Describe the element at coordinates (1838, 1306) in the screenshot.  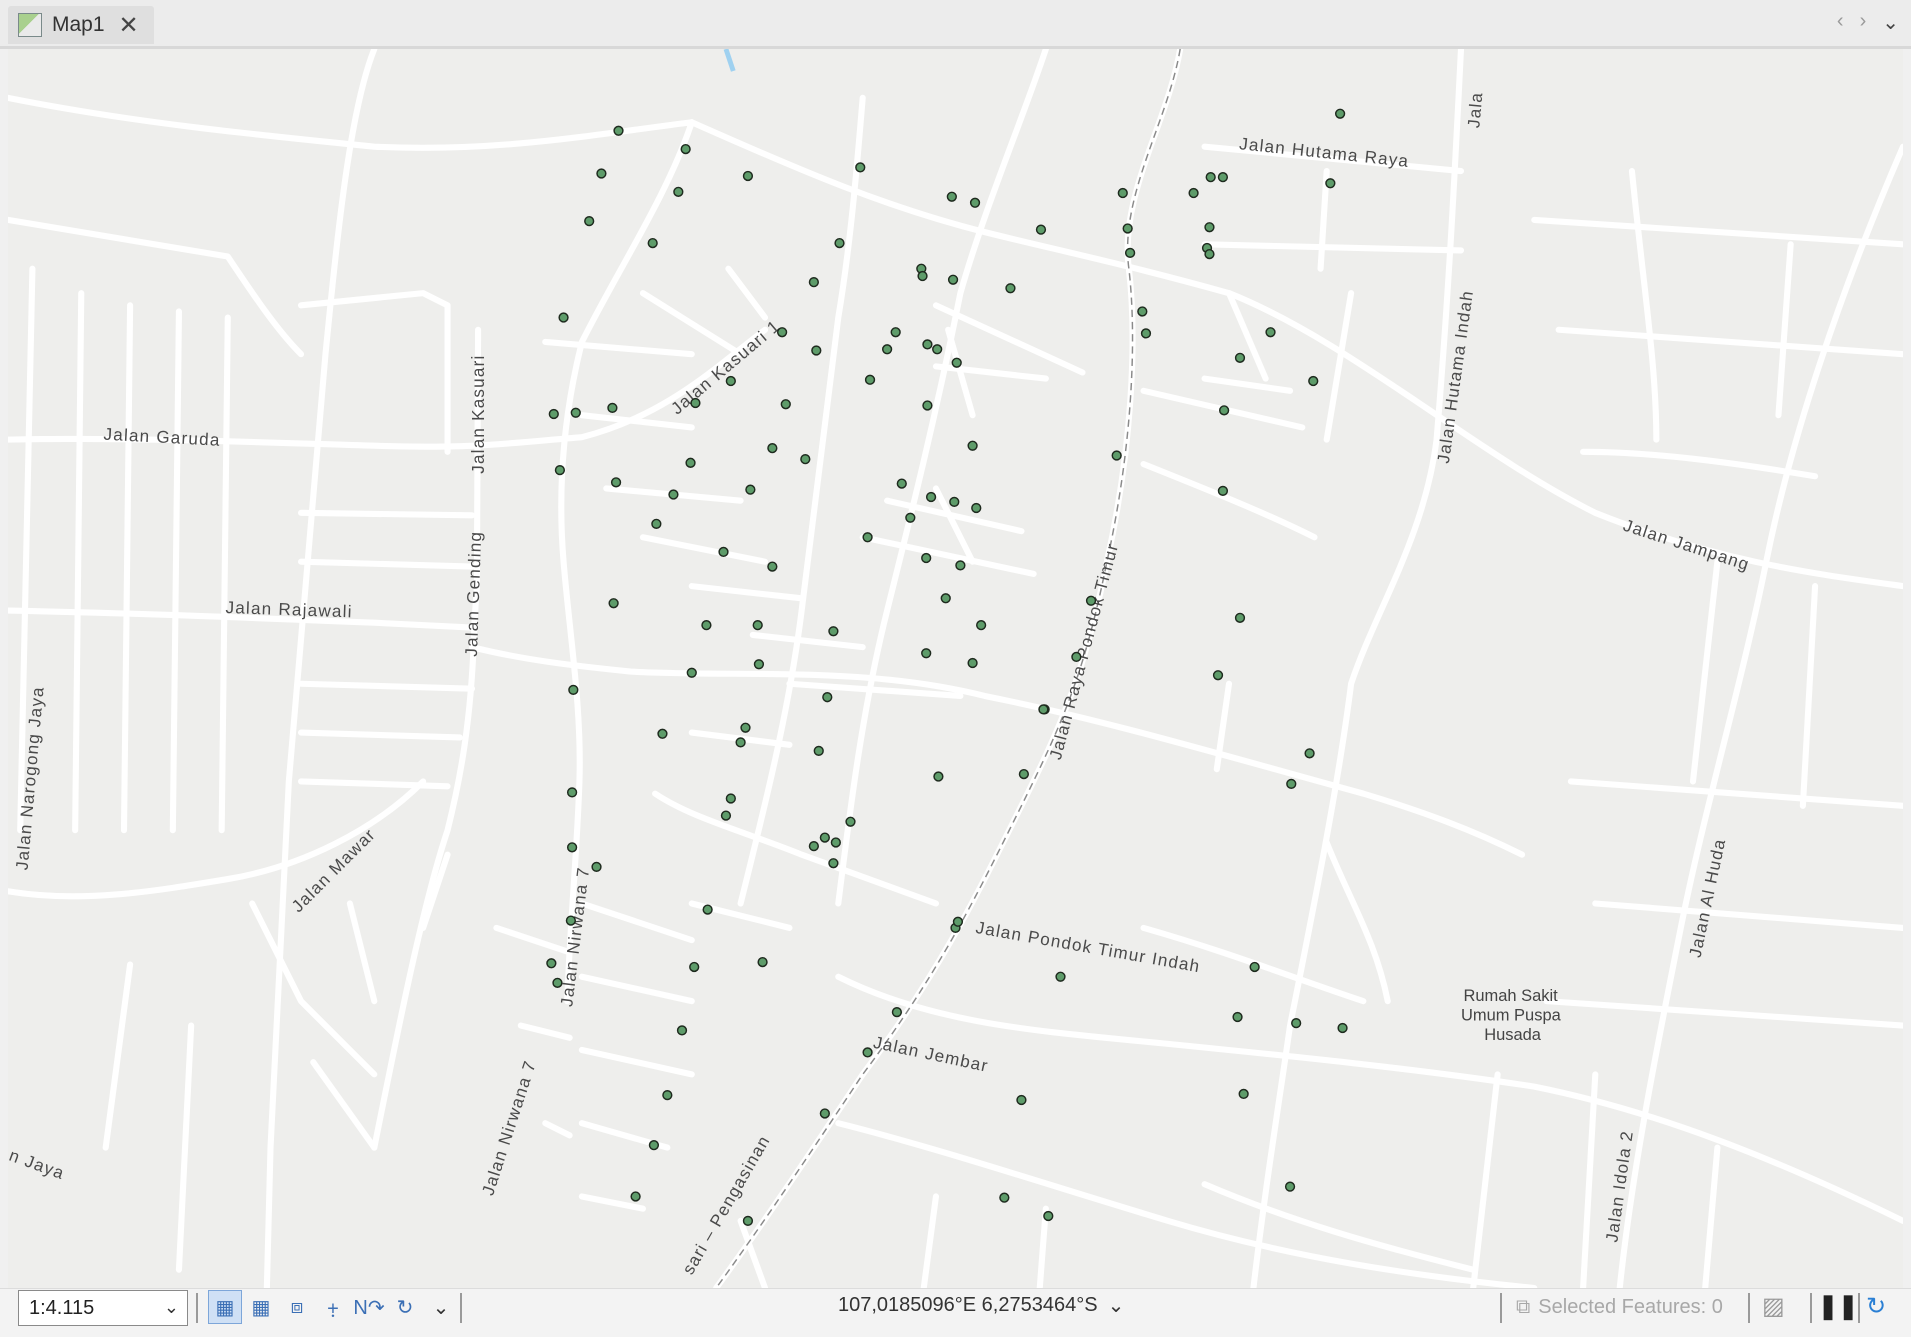
I see `pause-icon: ❚❚` at that location.